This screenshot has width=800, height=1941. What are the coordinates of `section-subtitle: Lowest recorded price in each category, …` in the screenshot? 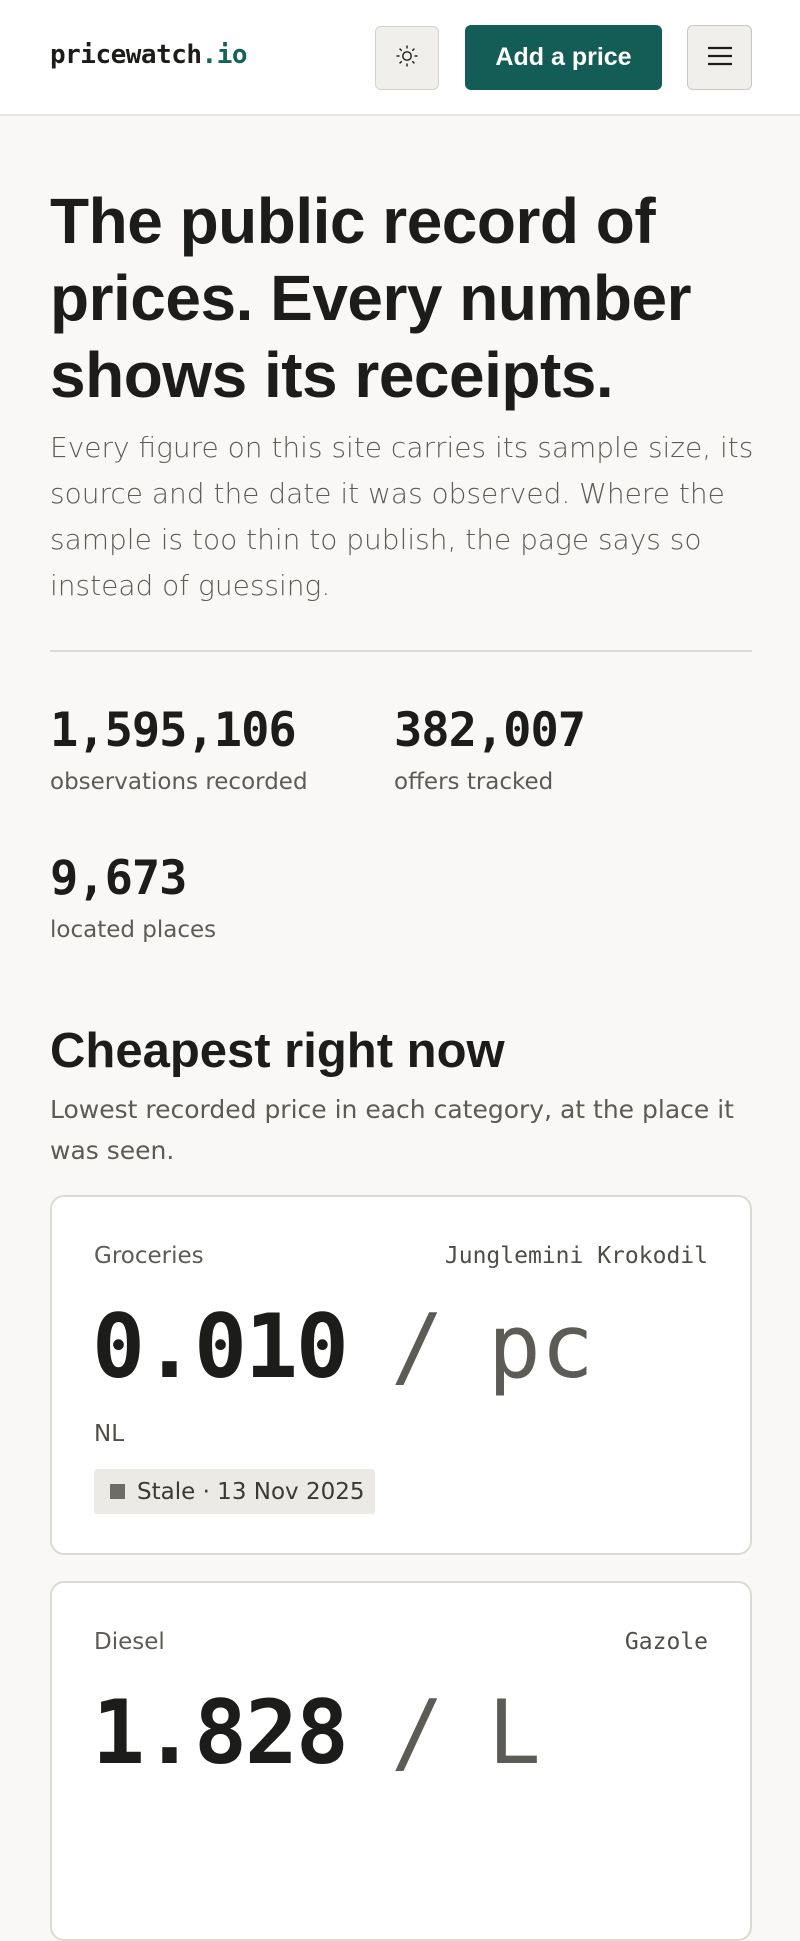 It's located at (392, 1130).